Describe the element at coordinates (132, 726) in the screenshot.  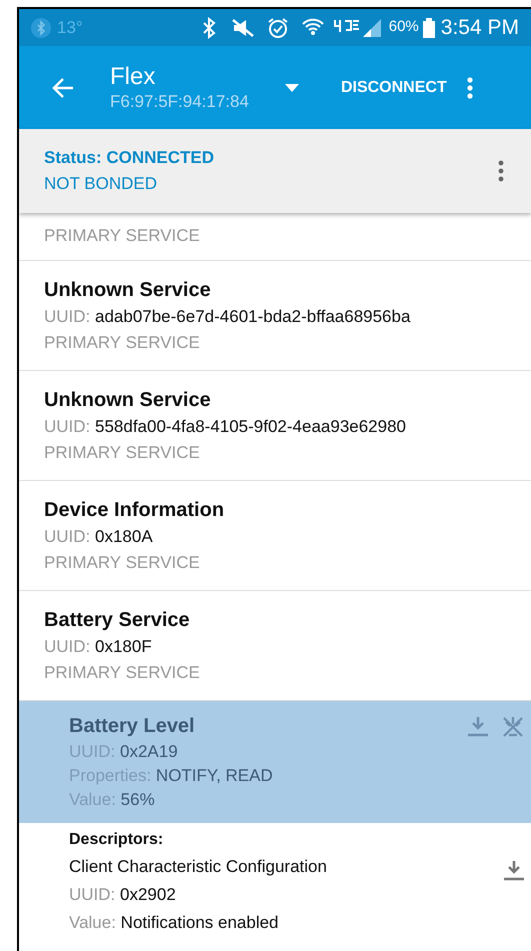
I see `characteristic-name: Battery Level` at that location.